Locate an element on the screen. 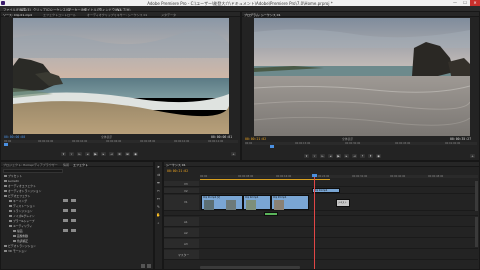  list-item: Lumetri is located at coordinates (11, 181).